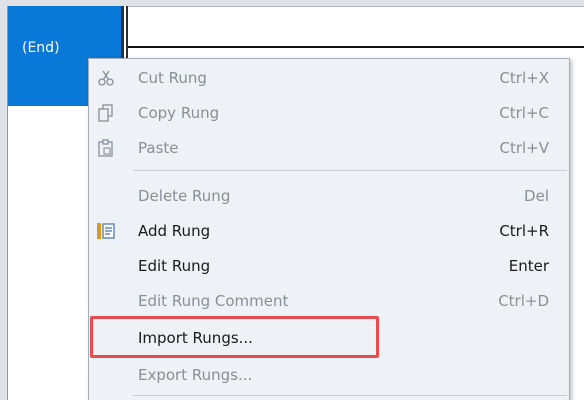 The image size is (584, 400). What do you see at coordinates (41, 48) in the screenshot?
I see `end-rung-label: (End)` at bounding box center [41, 48].